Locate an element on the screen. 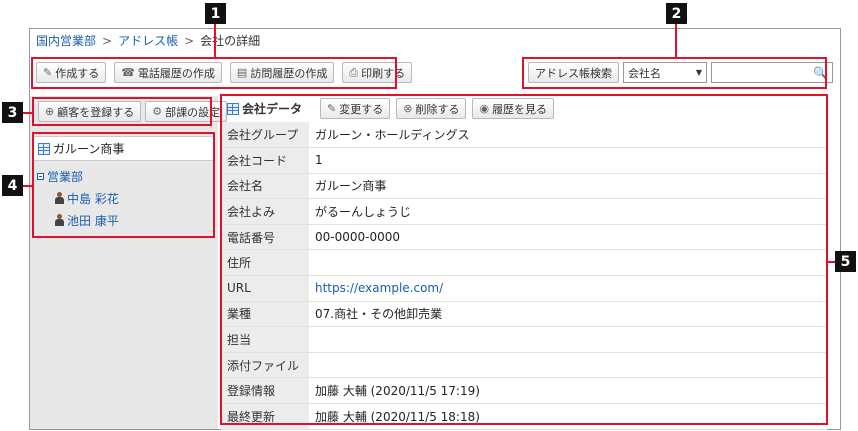 Image resolution: width=858 pixels, height=431 pixels. callout-number-2: 2 is located at coordinates (676, 13).